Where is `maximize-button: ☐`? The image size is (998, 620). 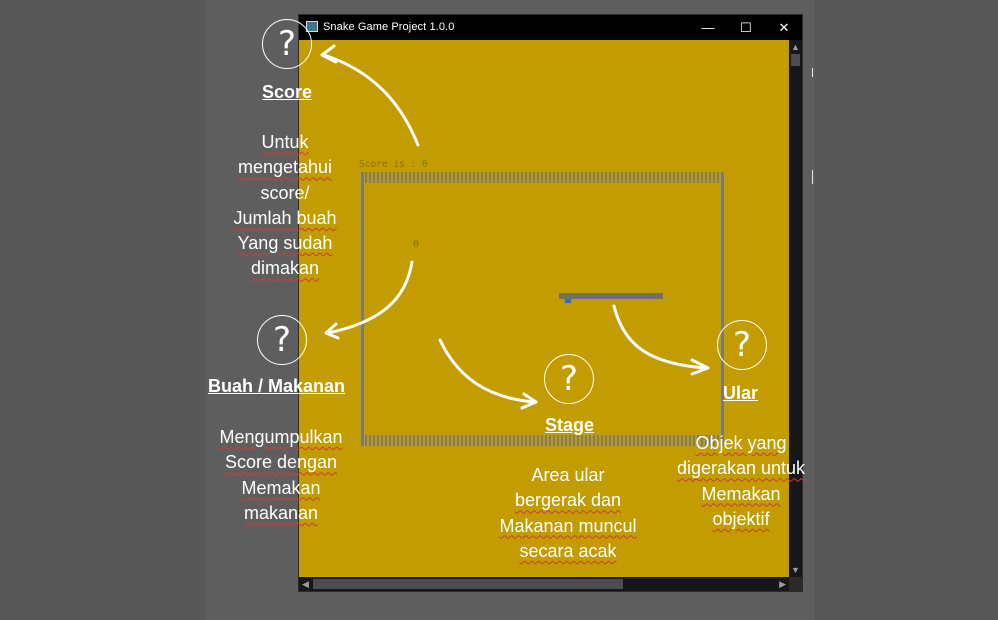
maximize-button: ☐ is located at coordinates (746, 27).